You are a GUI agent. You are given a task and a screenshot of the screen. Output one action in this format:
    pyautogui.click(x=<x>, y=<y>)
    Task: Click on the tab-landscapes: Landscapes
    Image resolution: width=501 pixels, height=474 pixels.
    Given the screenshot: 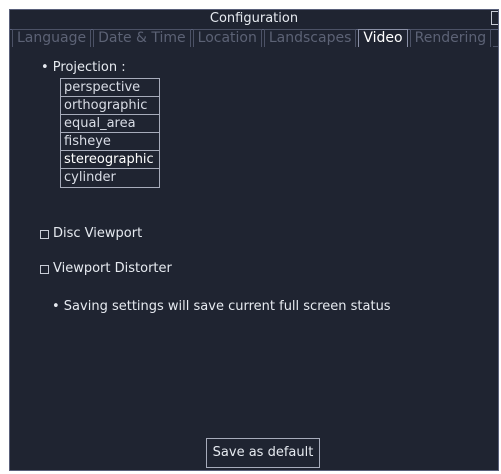 What is the action you would take?
    pyautogui.click(x=310, y=38)
    